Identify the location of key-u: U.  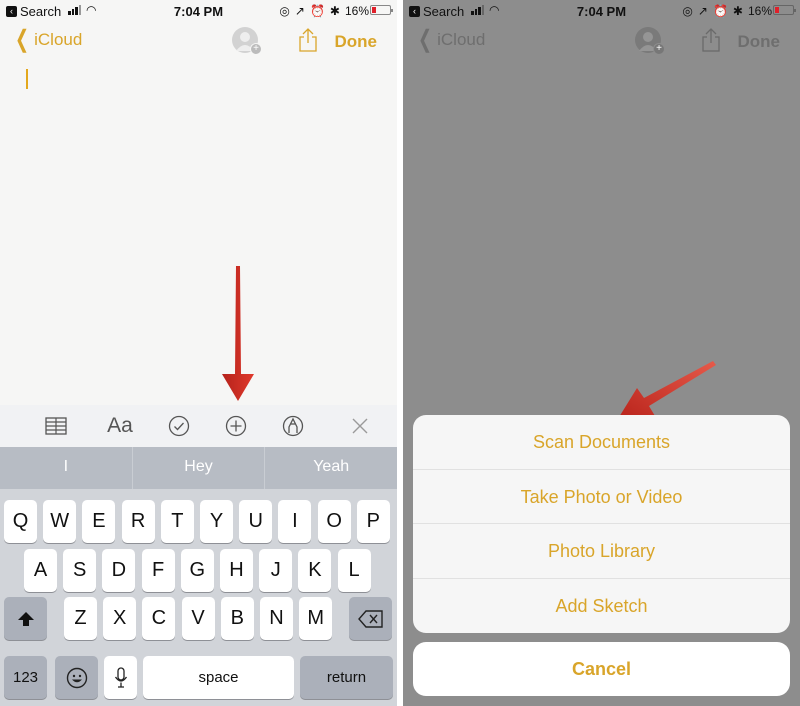
(256, 521).